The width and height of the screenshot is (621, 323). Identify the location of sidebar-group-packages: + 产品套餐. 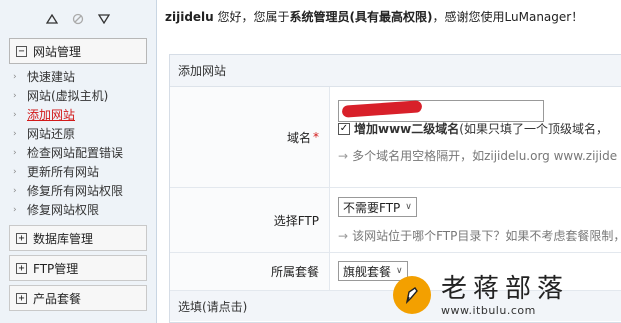
(78, 298).